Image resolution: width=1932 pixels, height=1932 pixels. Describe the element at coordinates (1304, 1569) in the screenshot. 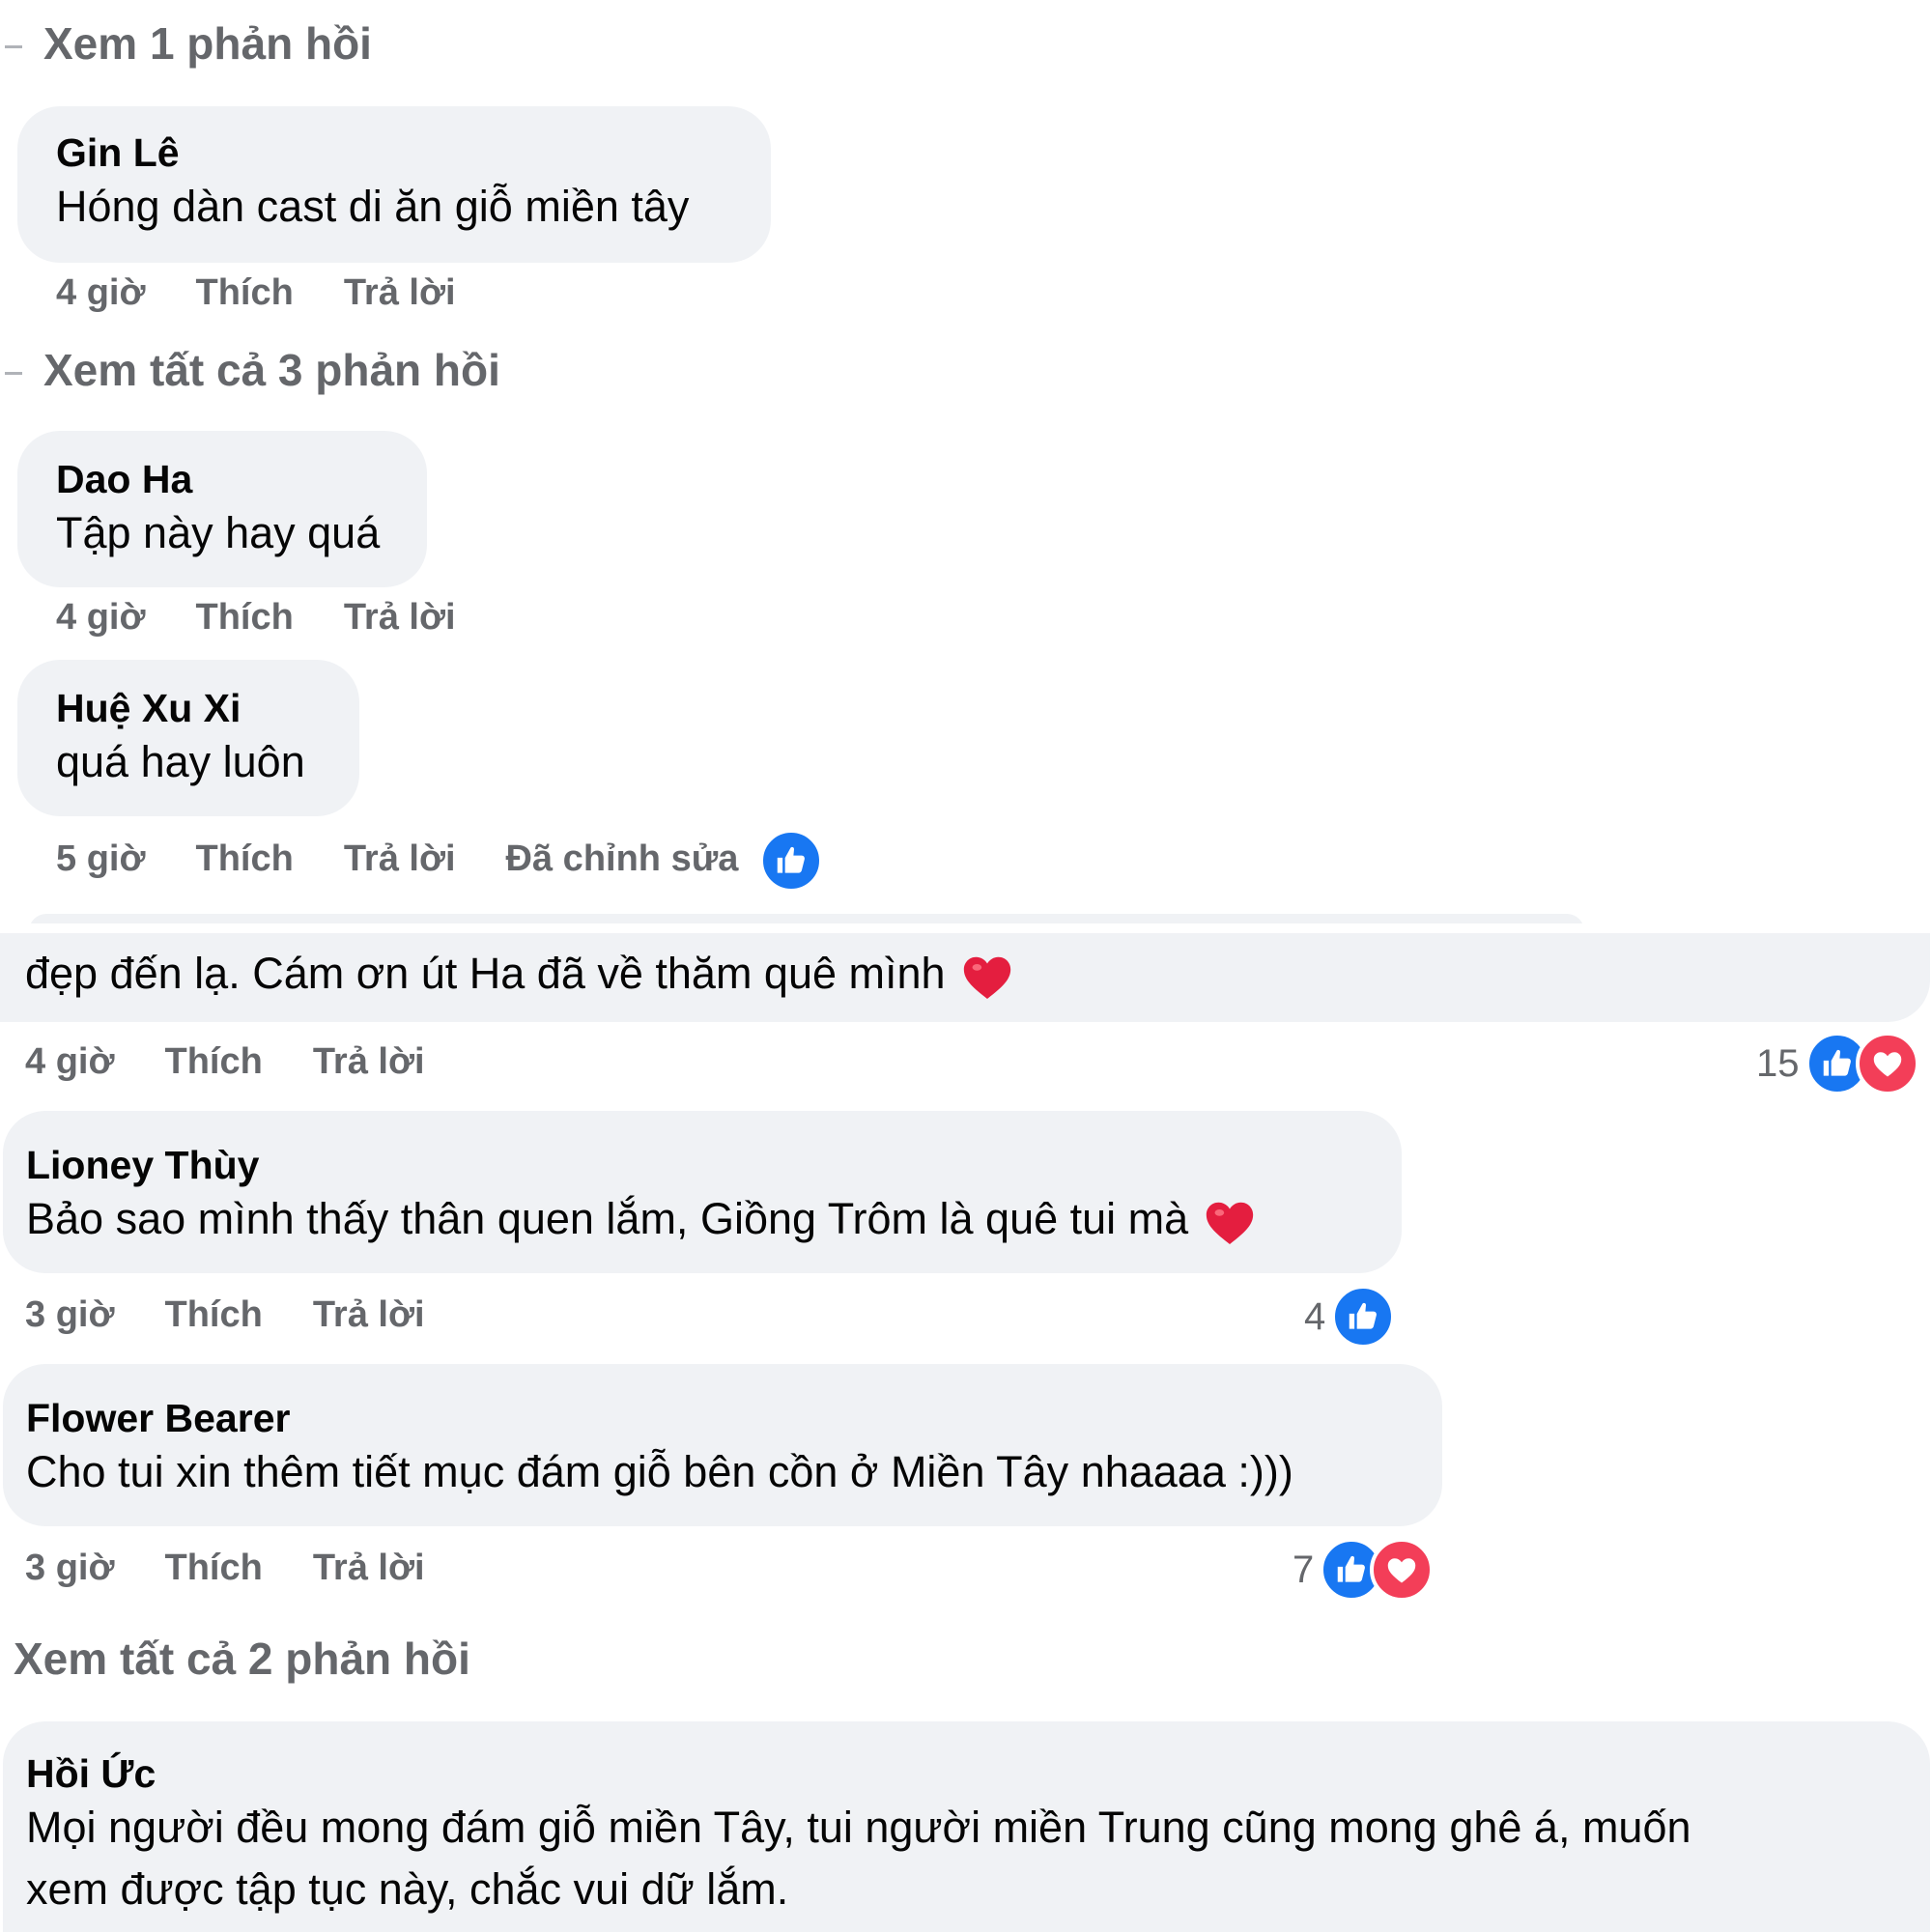

I see `reaction-count: 7` at that location.